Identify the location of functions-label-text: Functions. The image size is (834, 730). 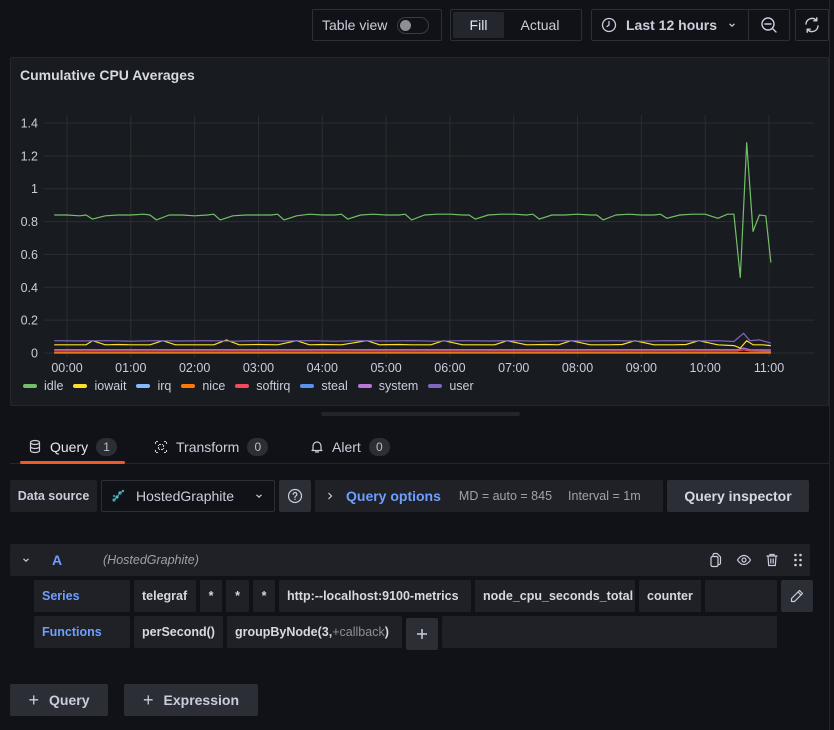
(72, 632).